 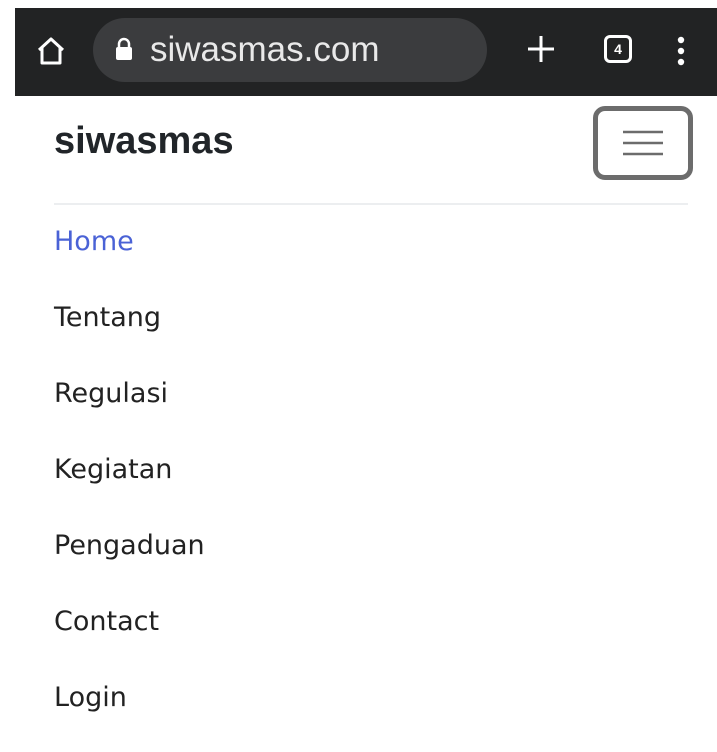 I want to click on tab-switcher-icon: 4, so click(x=618, y=49).